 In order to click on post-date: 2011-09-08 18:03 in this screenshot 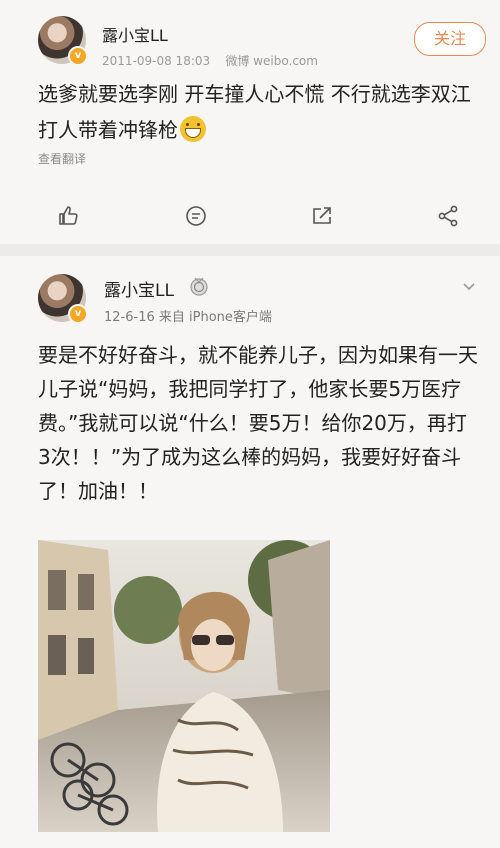, I will do `click(156, 61)`.